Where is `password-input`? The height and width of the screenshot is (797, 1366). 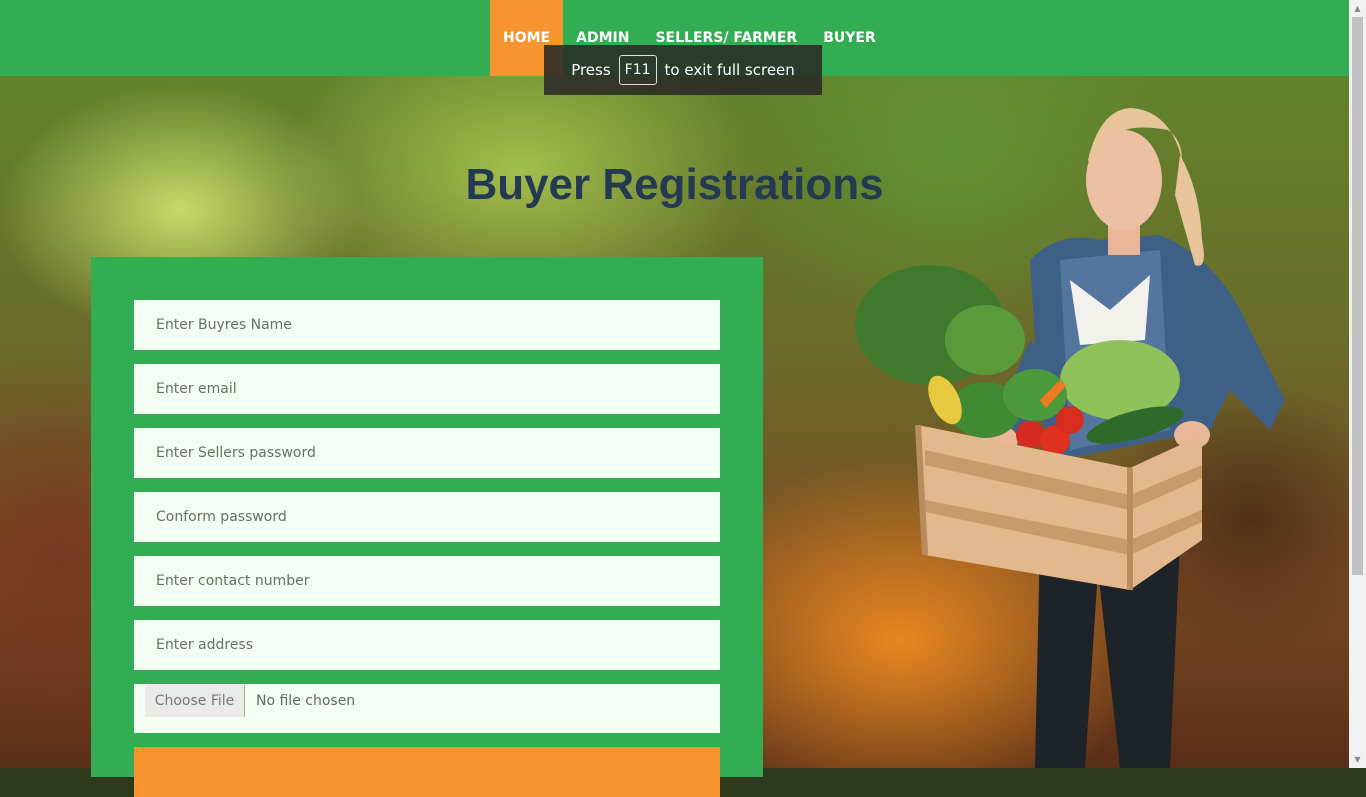 password-input is located at coordinates (427, 453).